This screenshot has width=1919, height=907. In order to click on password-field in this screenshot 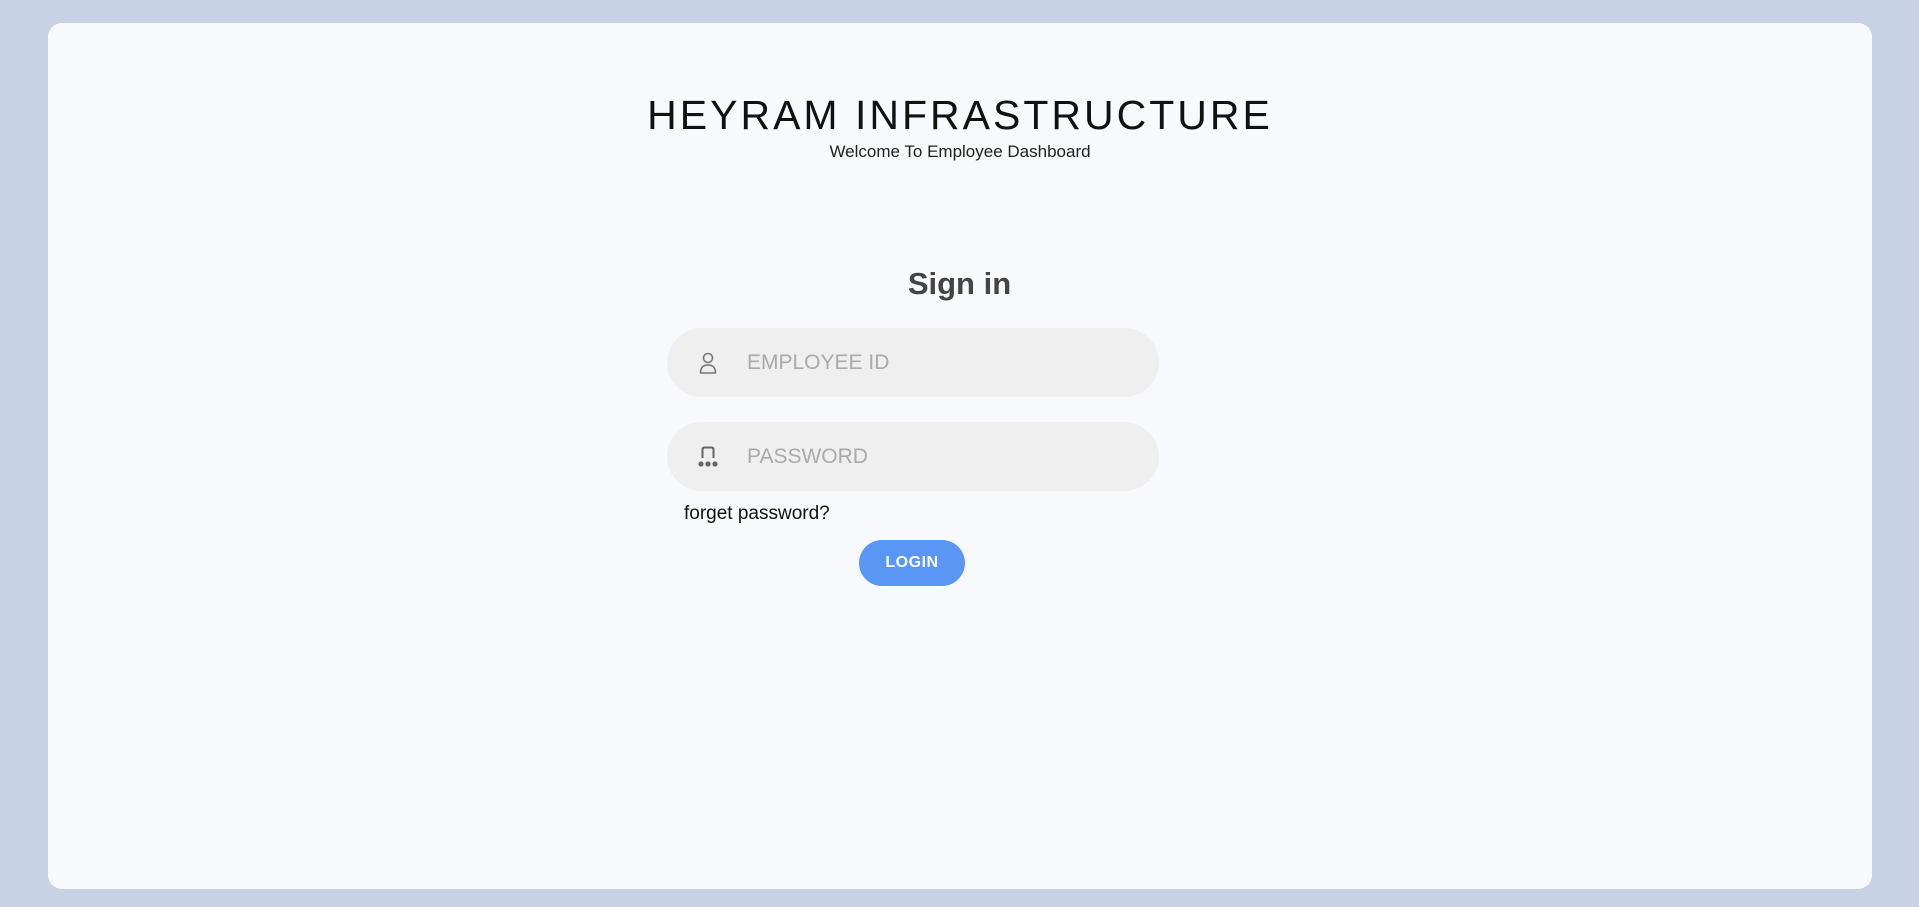, I will do `click(913, 456)`.